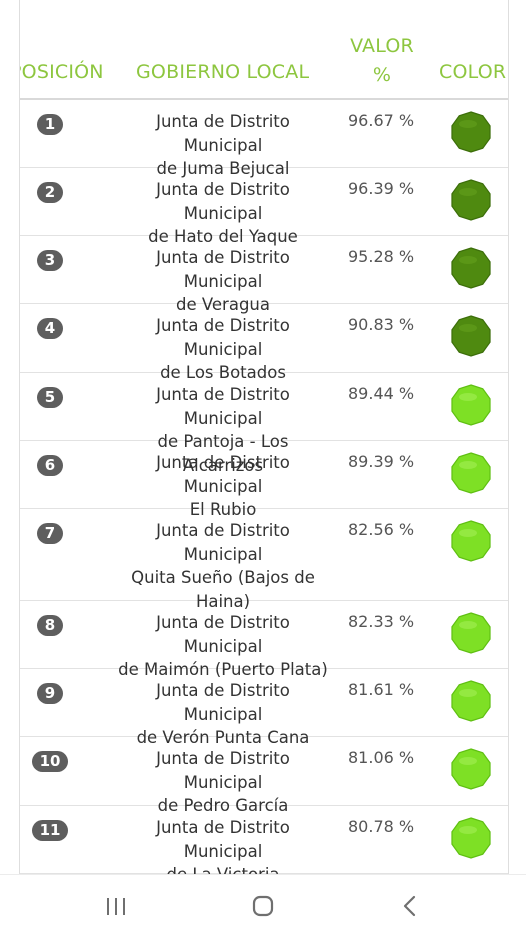  Describe the element at coordinates (50, 397) in the screenshot. I see `rank-badge: 5` at that location.